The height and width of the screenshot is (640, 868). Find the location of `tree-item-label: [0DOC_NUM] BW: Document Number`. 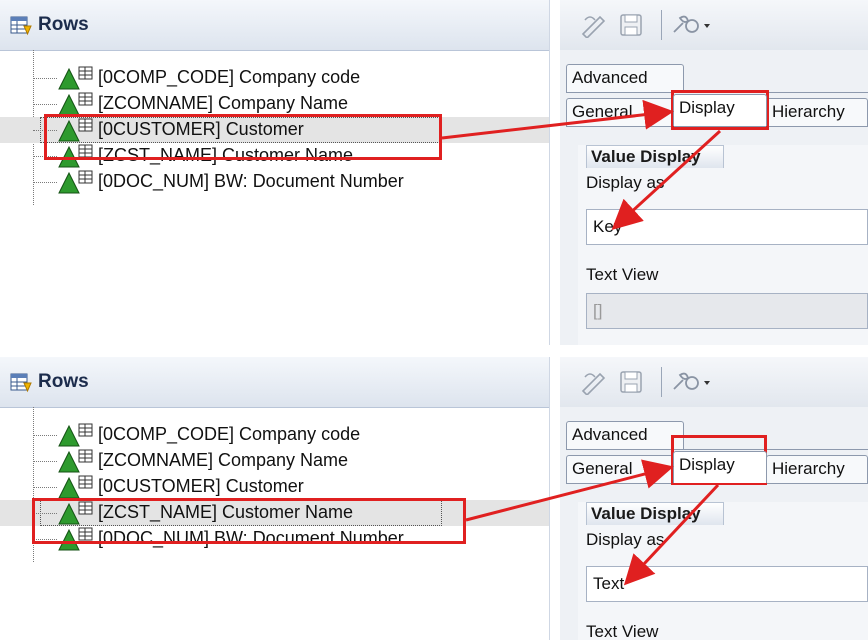

tree-item-label: [0DOC_NUM] BW: Document Number is located at coordinates (251, 181).